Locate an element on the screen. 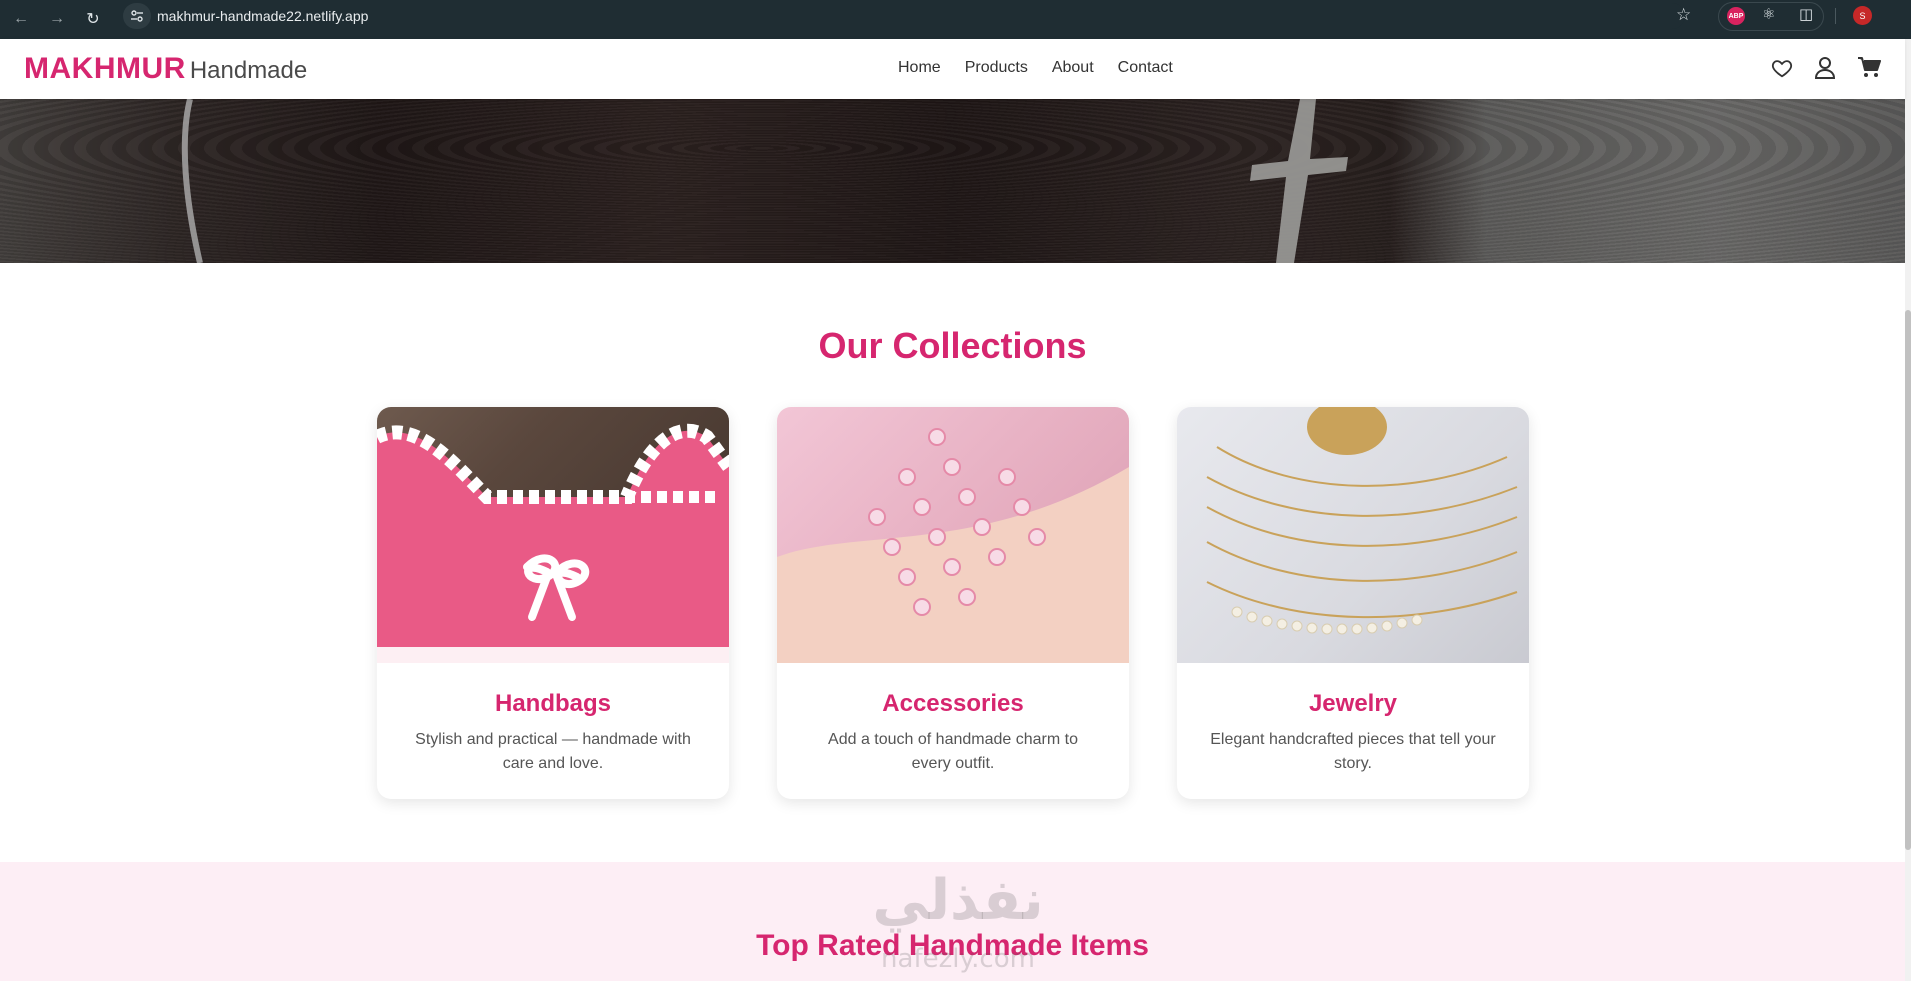  watermark-logo: نفذلي is located at coordinates (958, 900).